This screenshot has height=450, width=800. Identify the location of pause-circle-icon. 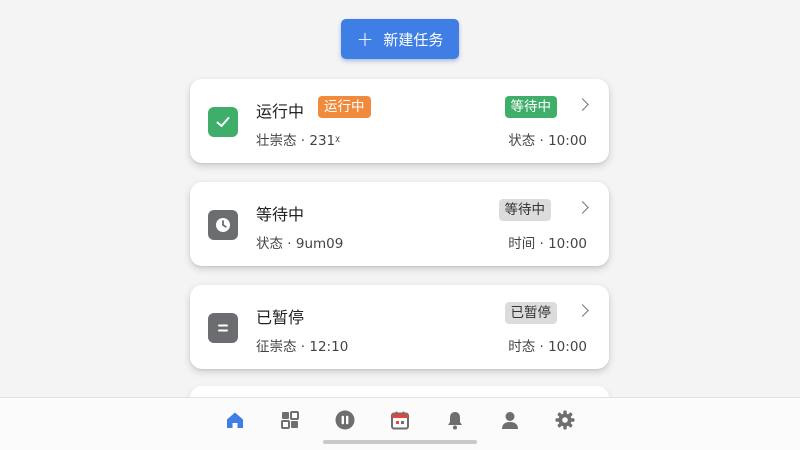
(345, 420).